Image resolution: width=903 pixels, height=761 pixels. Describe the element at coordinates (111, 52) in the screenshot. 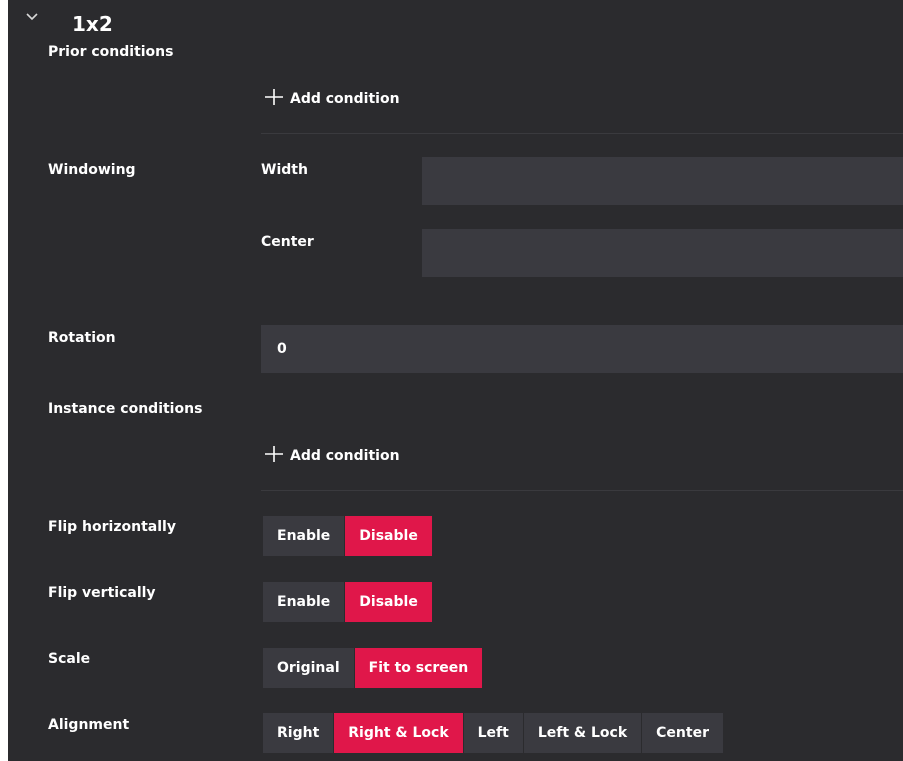

I see `prior-conditions-label: Prior conditions` at that location.